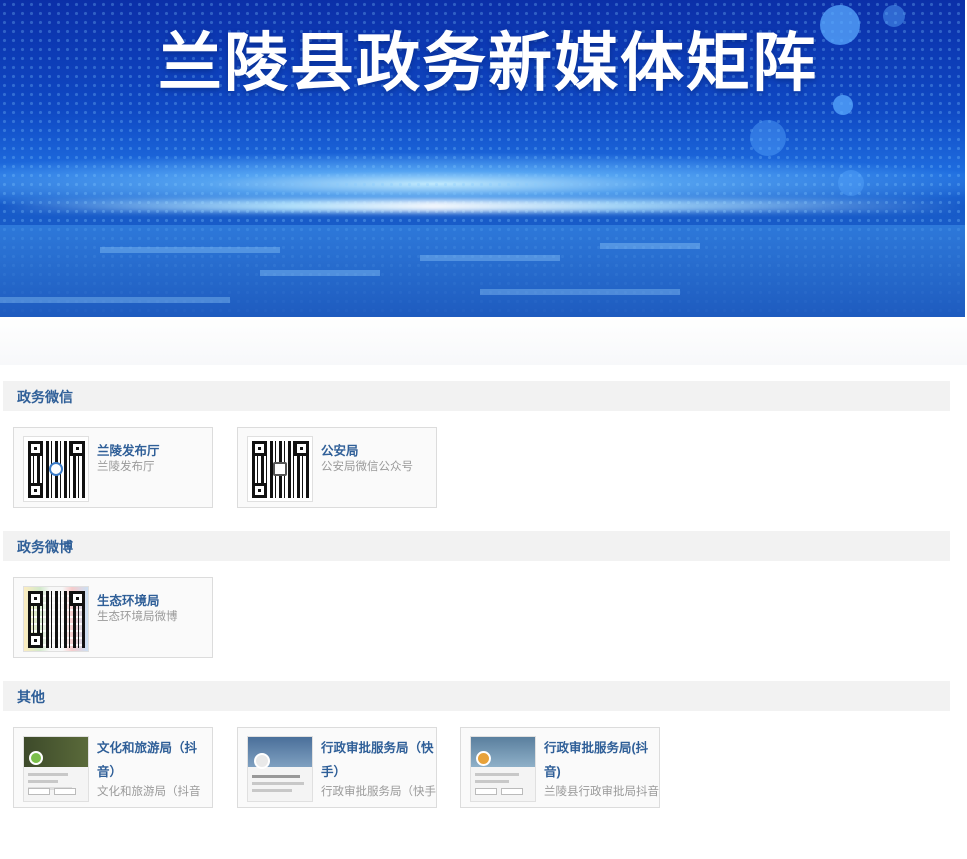  Describe the element at coordinates (126, 467) in the screenshot. I see `account-desc: 兰陵发布厅` at that location.